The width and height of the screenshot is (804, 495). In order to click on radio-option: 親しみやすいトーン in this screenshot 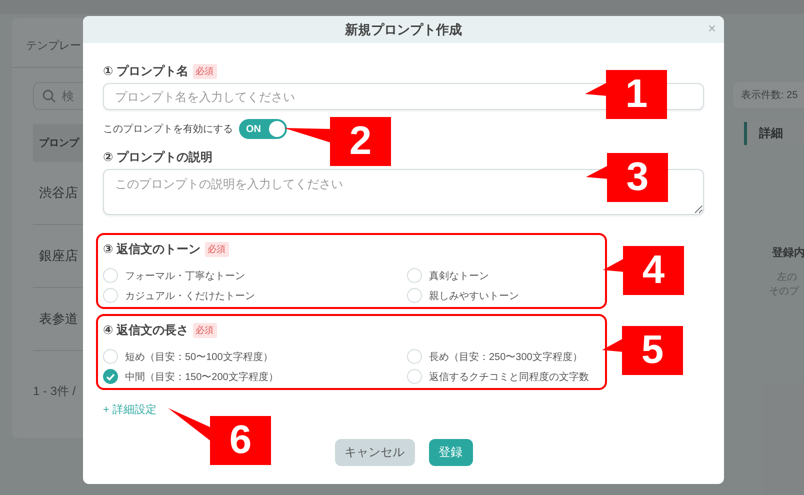, I will do `click(507, 295)`.